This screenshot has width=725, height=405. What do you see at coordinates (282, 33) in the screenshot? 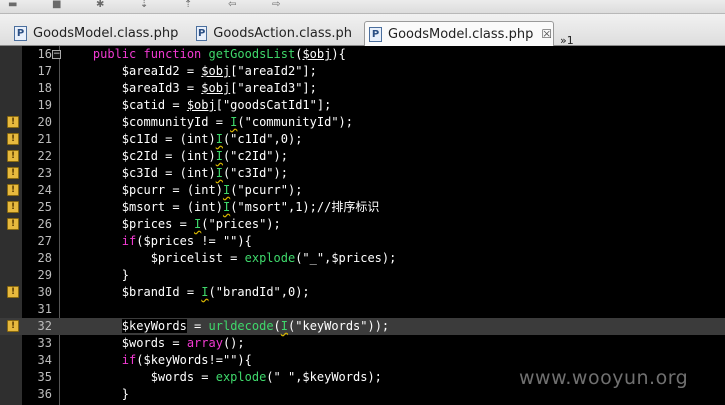
I see `tab-label: GoodsAction.class.ph` at bounding box center [282, 33].